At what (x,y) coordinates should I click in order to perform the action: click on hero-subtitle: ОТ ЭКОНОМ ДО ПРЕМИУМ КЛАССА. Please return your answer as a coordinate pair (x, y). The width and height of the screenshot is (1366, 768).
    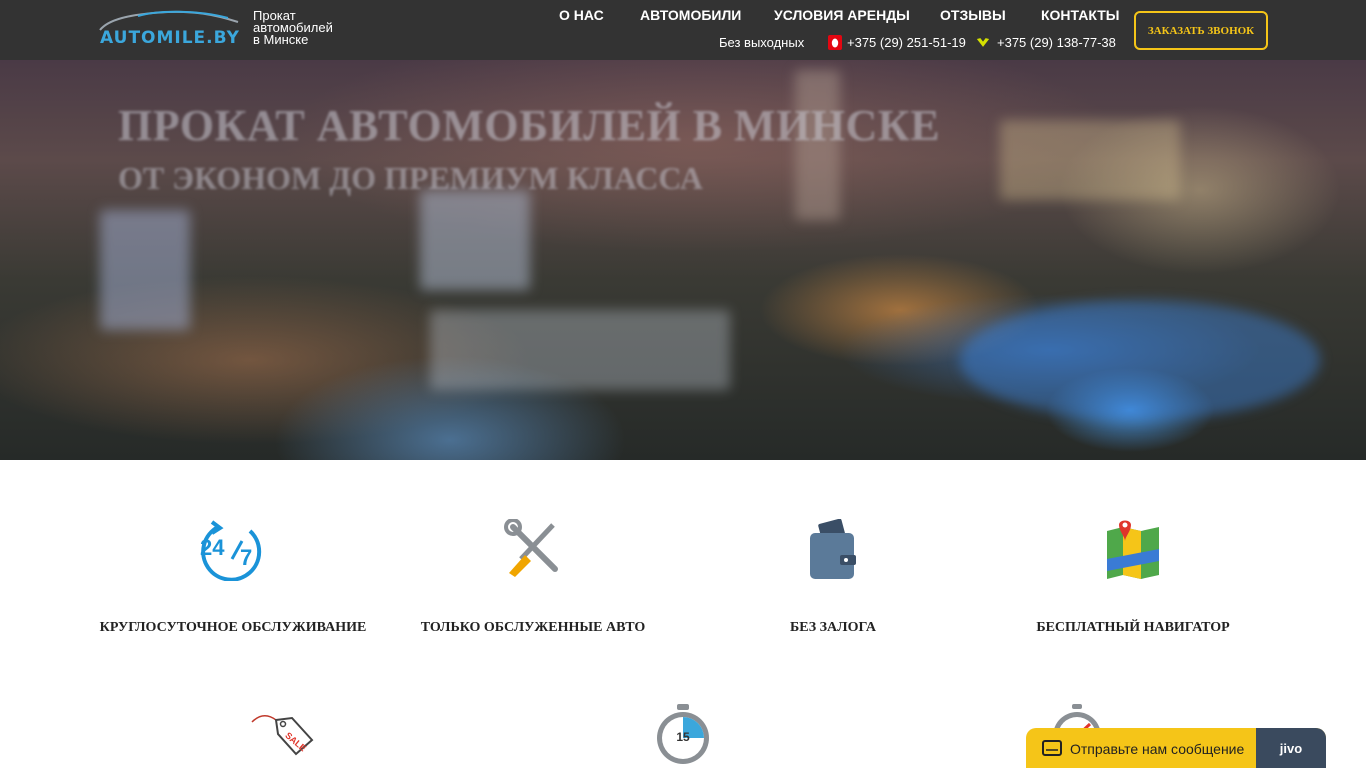
    Looking at the image, I should click on (410, 178).